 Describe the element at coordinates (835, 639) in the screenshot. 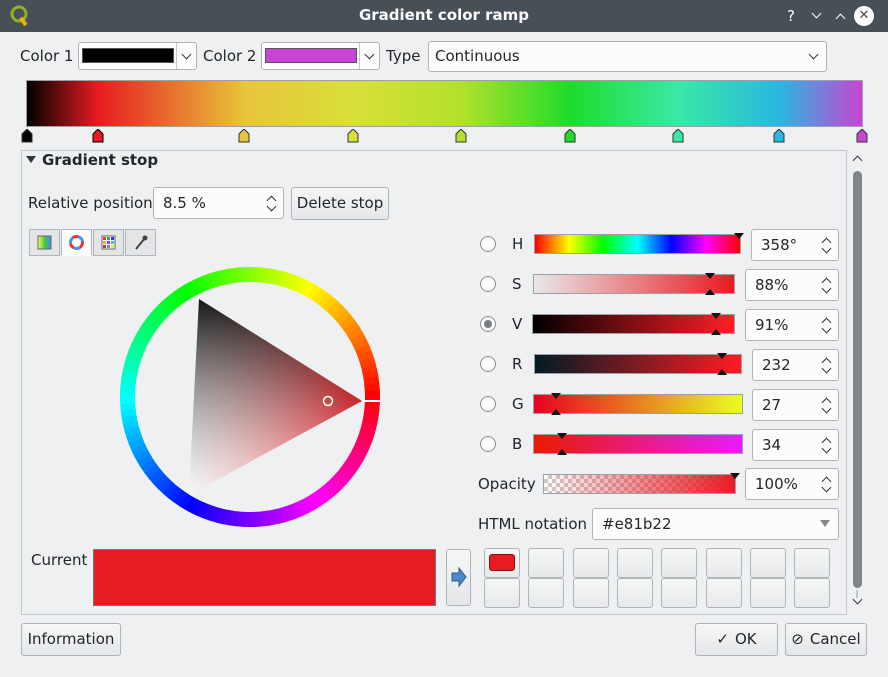

I see `cancel-label: Cancel` at that location.